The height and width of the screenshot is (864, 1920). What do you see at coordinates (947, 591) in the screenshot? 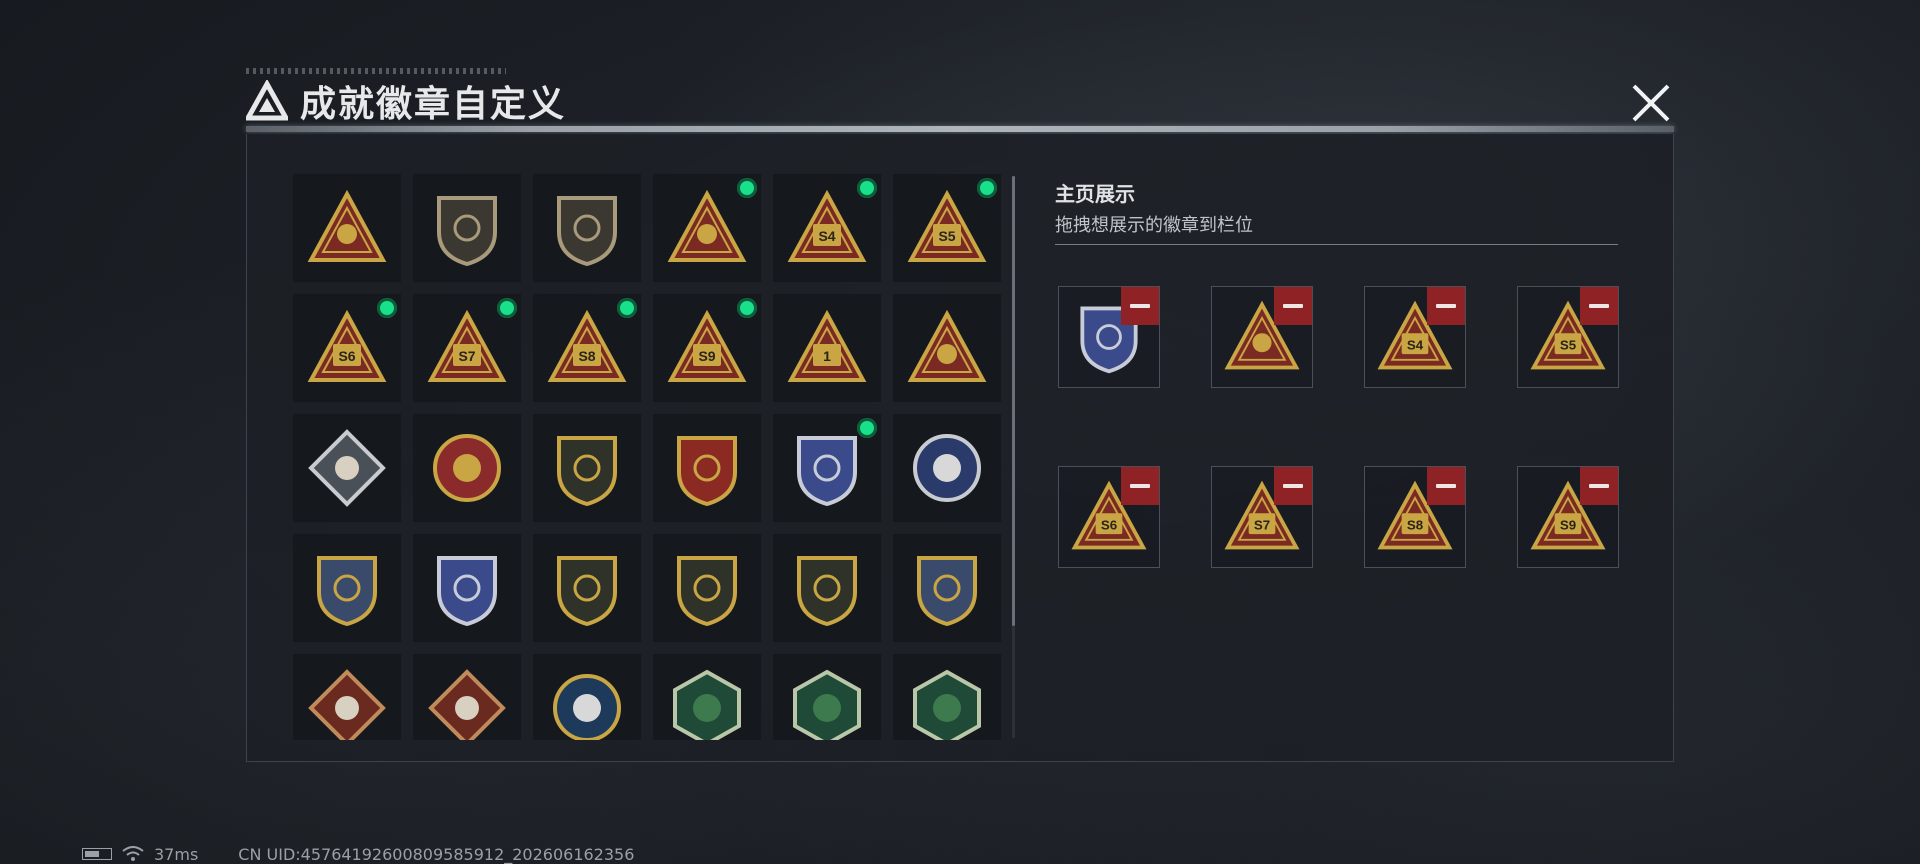
I see `gold-sniper-shield-badge-icon` at bounding box center [947, 591].